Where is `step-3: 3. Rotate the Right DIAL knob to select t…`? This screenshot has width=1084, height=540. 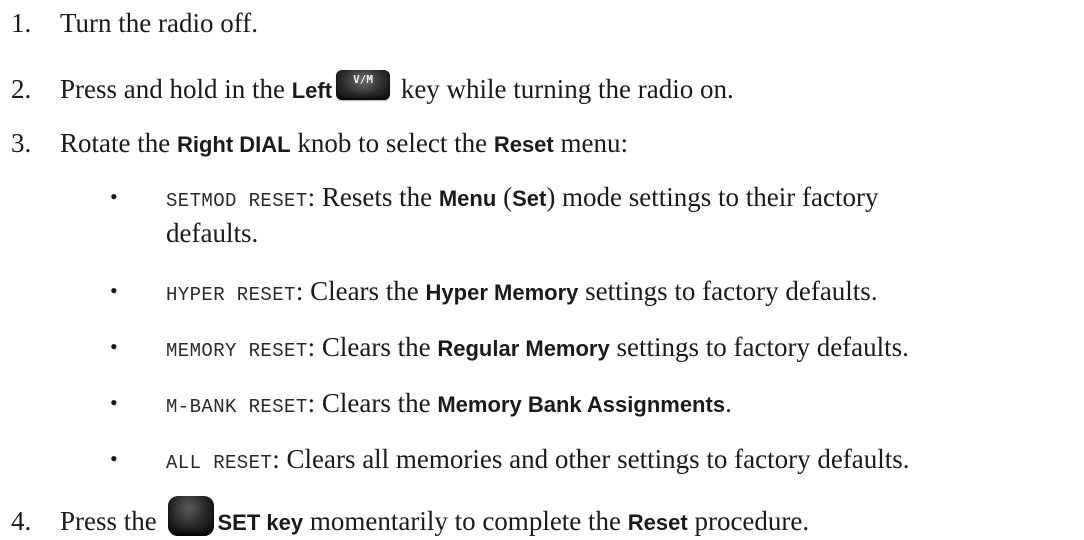
step-3: 3. Rotate the Right DIAL knob to select t… is located at coordinates (319, 144).